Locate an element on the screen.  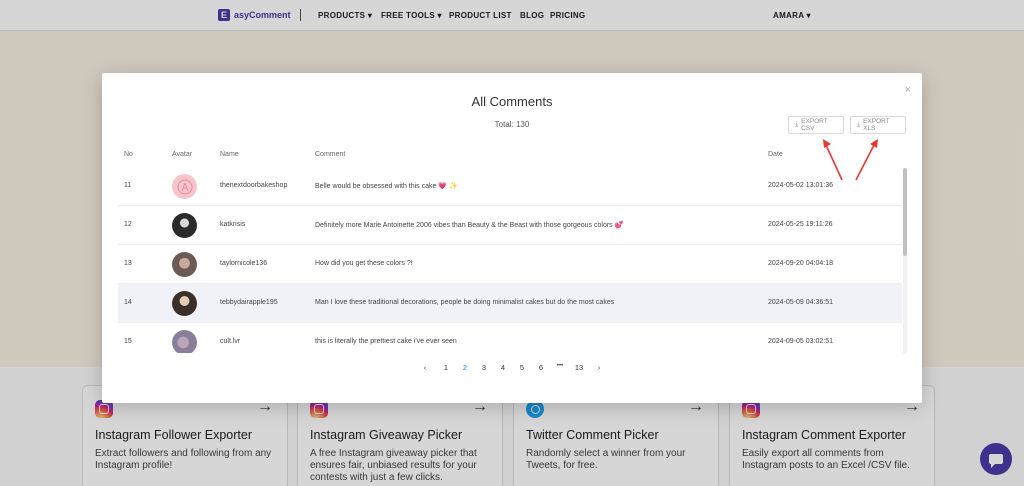
row-no: 13 is located at coordinates (128, 263).